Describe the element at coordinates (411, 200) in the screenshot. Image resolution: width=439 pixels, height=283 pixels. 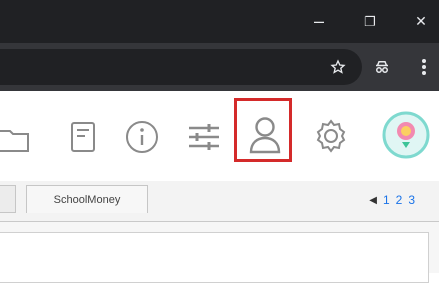
I see `page-link-3: 3` at that location.